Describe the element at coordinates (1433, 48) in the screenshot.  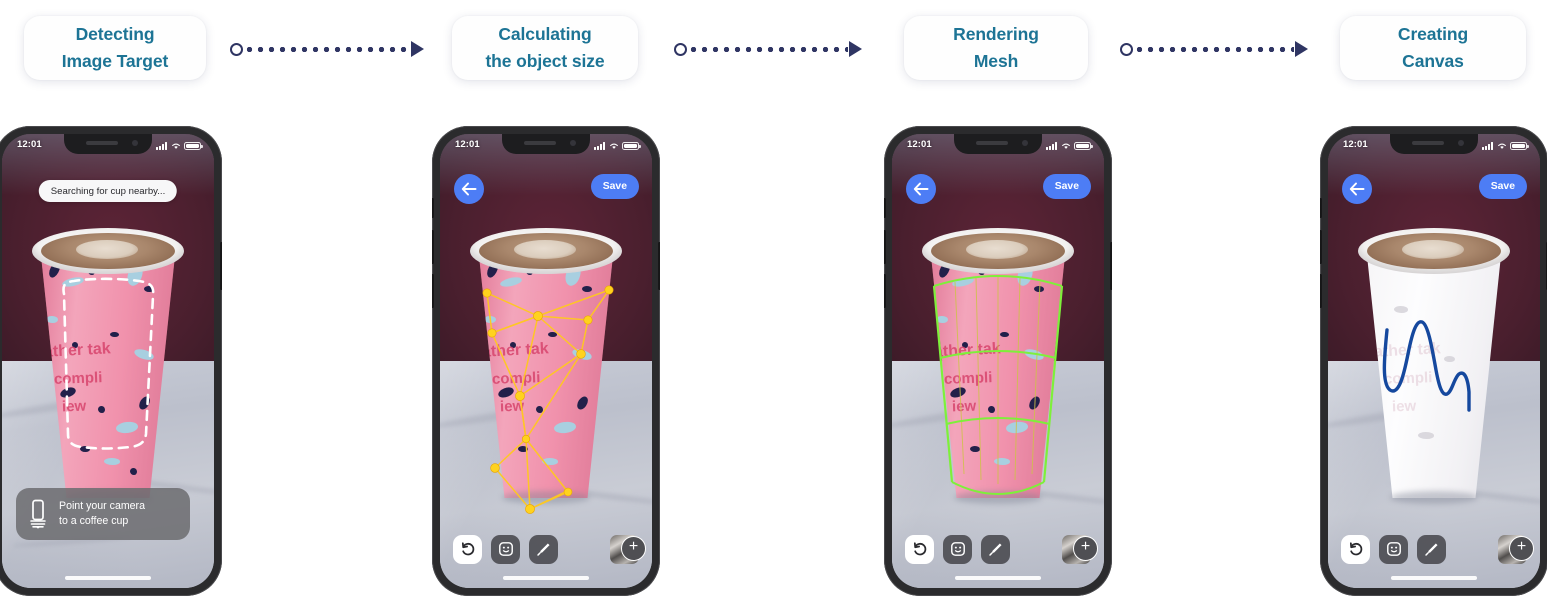
I see `step-chip-creating: Creating Canvas` at that location.